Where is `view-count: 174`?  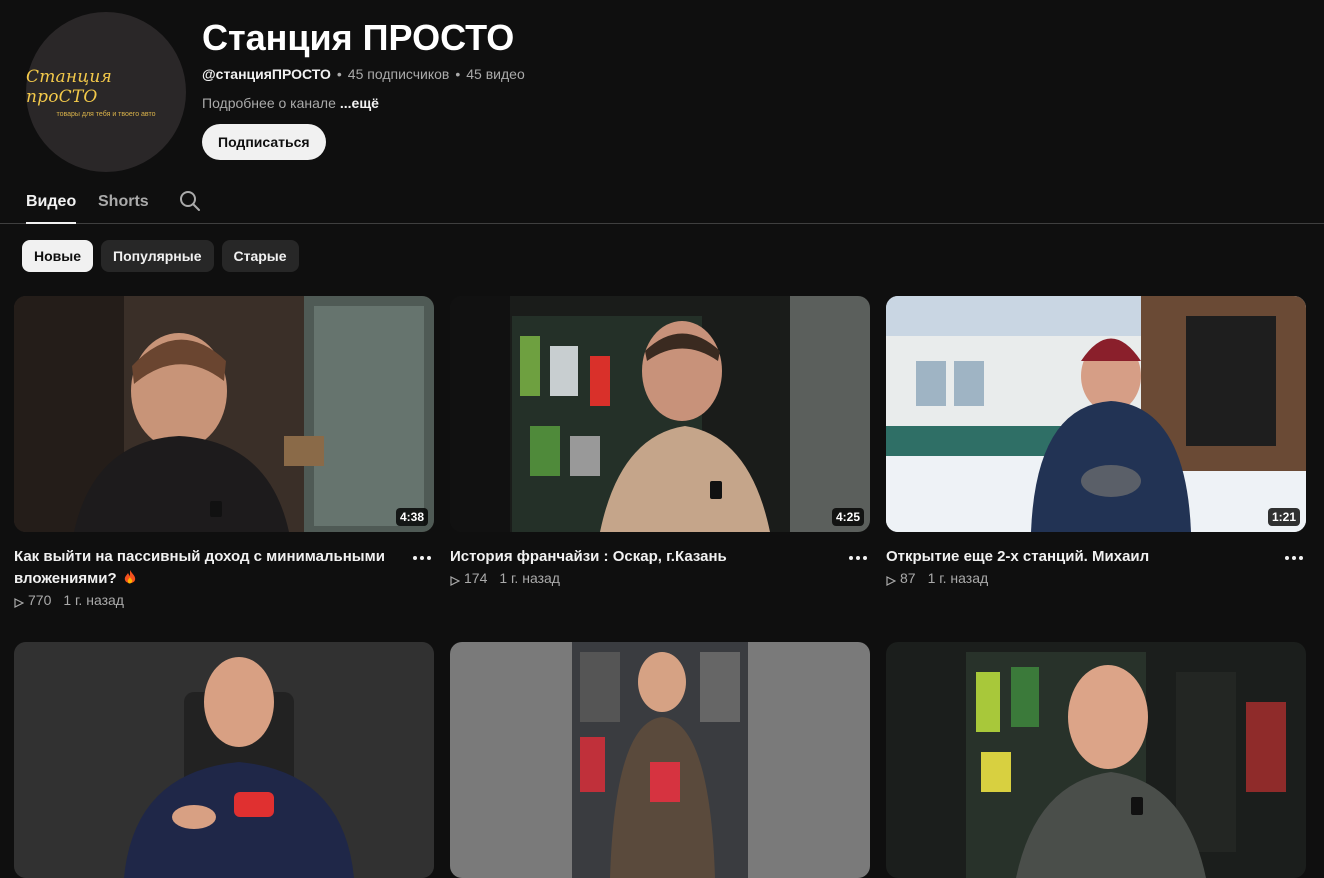 view-count: 174 is located at coordinates (476, 578).